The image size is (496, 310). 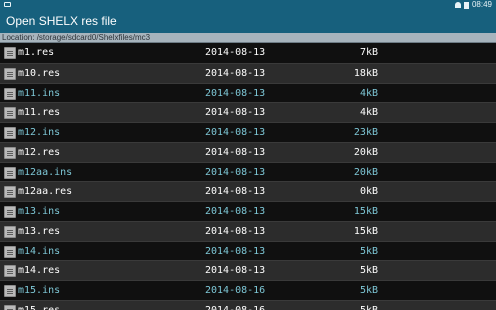 I want to click on file-row: m12aa.ins 2014-08-13 20kB, so click(x=248, y=171).